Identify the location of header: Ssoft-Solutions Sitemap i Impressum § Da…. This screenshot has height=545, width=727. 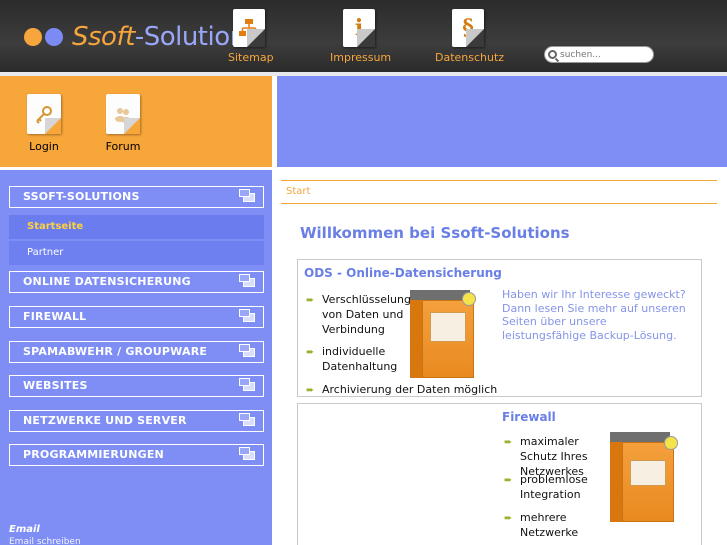
(363, 36).